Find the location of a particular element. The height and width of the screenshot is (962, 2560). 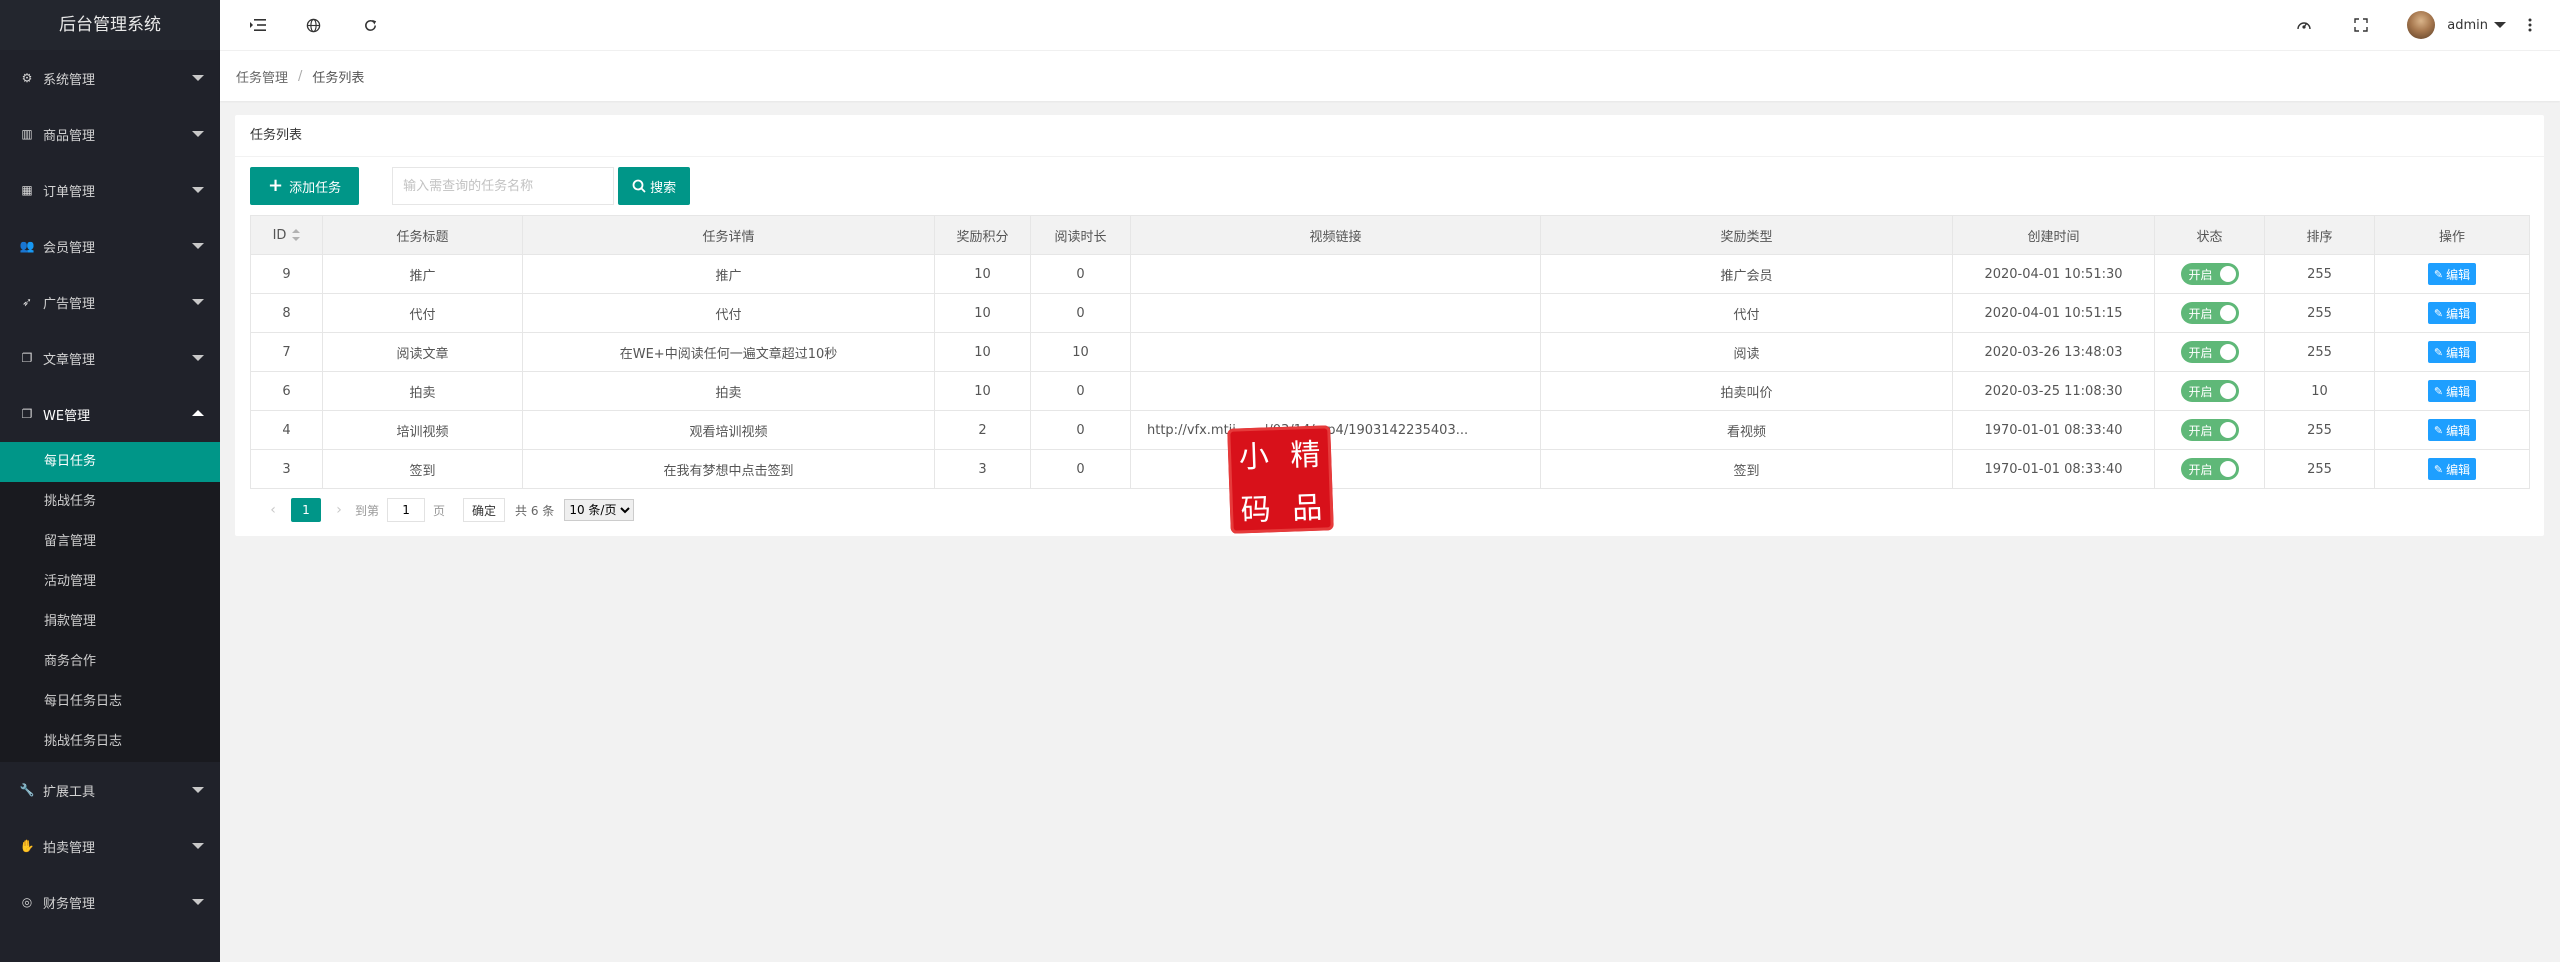

cell-reward-type: 拍卖叫价 is located at coordinates (1746, 391).